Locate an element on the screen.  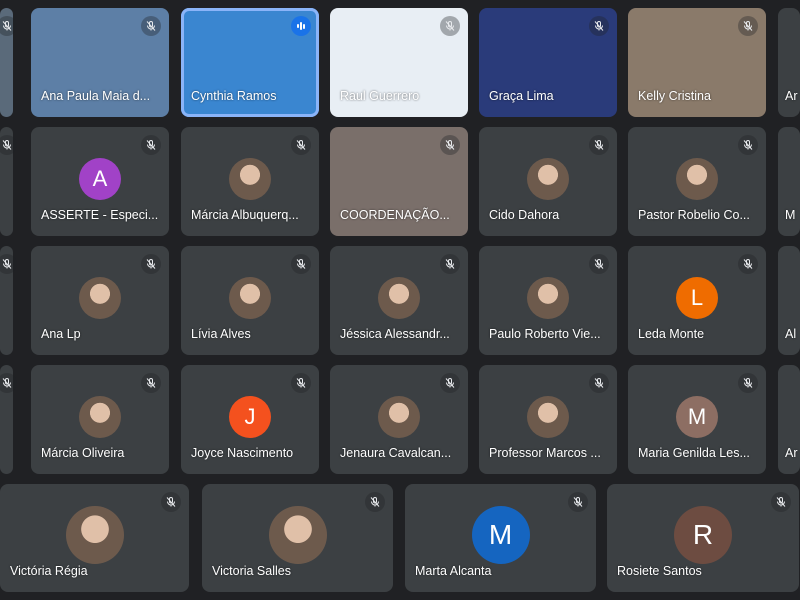
participant-tile: Márcia Oliveira is located at coordinates (100, 419).